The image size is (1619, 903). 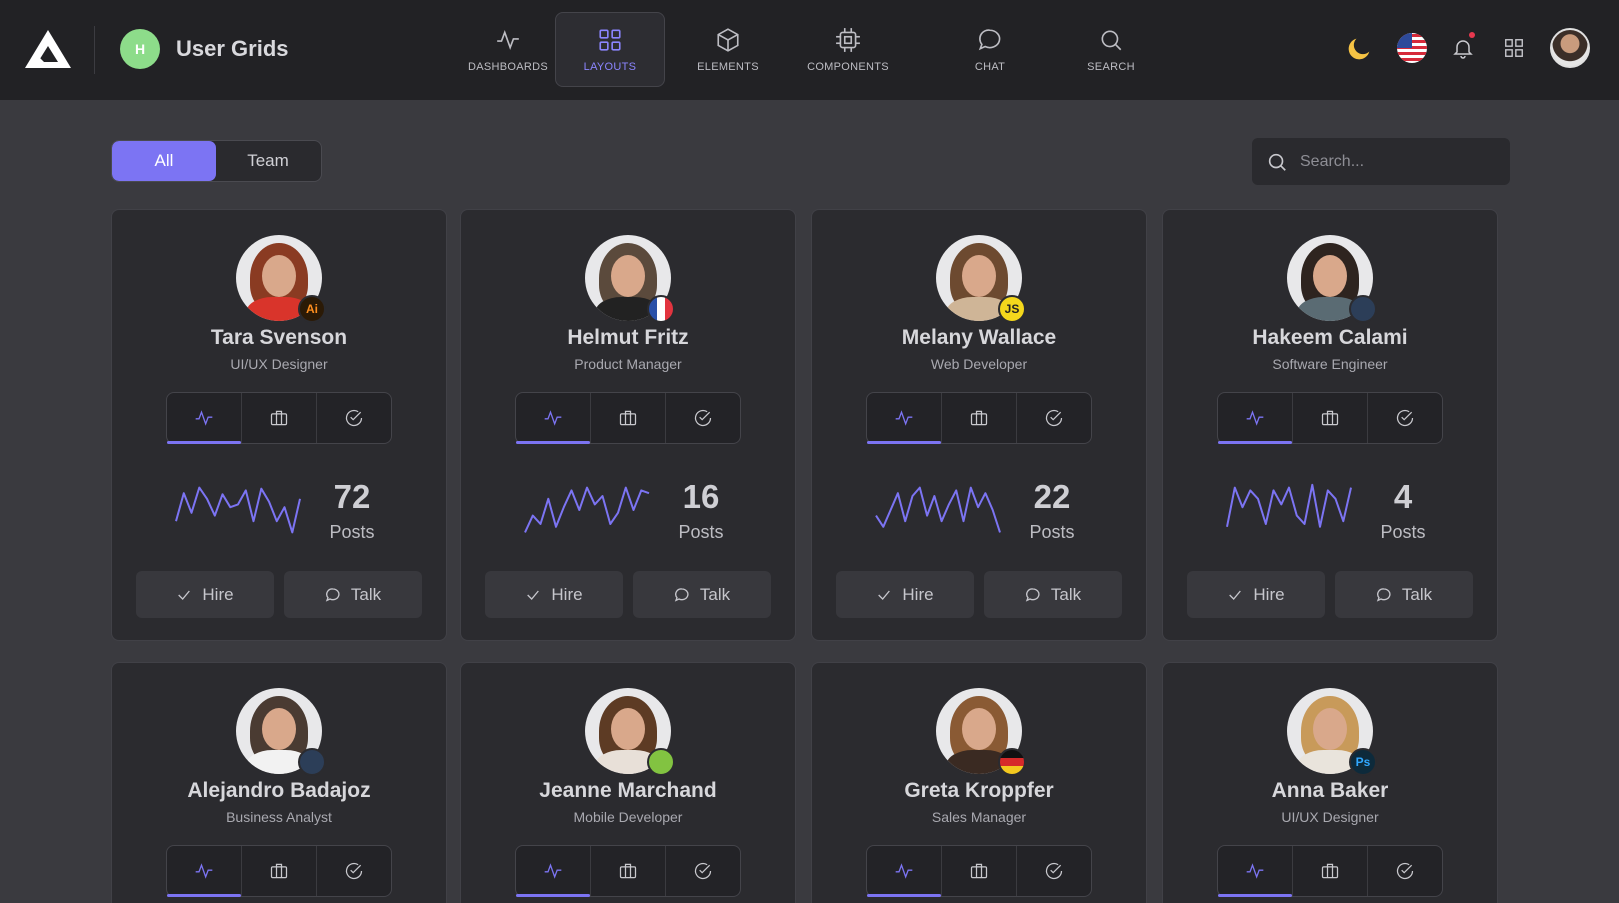 What do you see at coordinates (508, 66) in the screenshot?
I see `nav-label: DASHBOARDS` at bounding box center [508, 66].